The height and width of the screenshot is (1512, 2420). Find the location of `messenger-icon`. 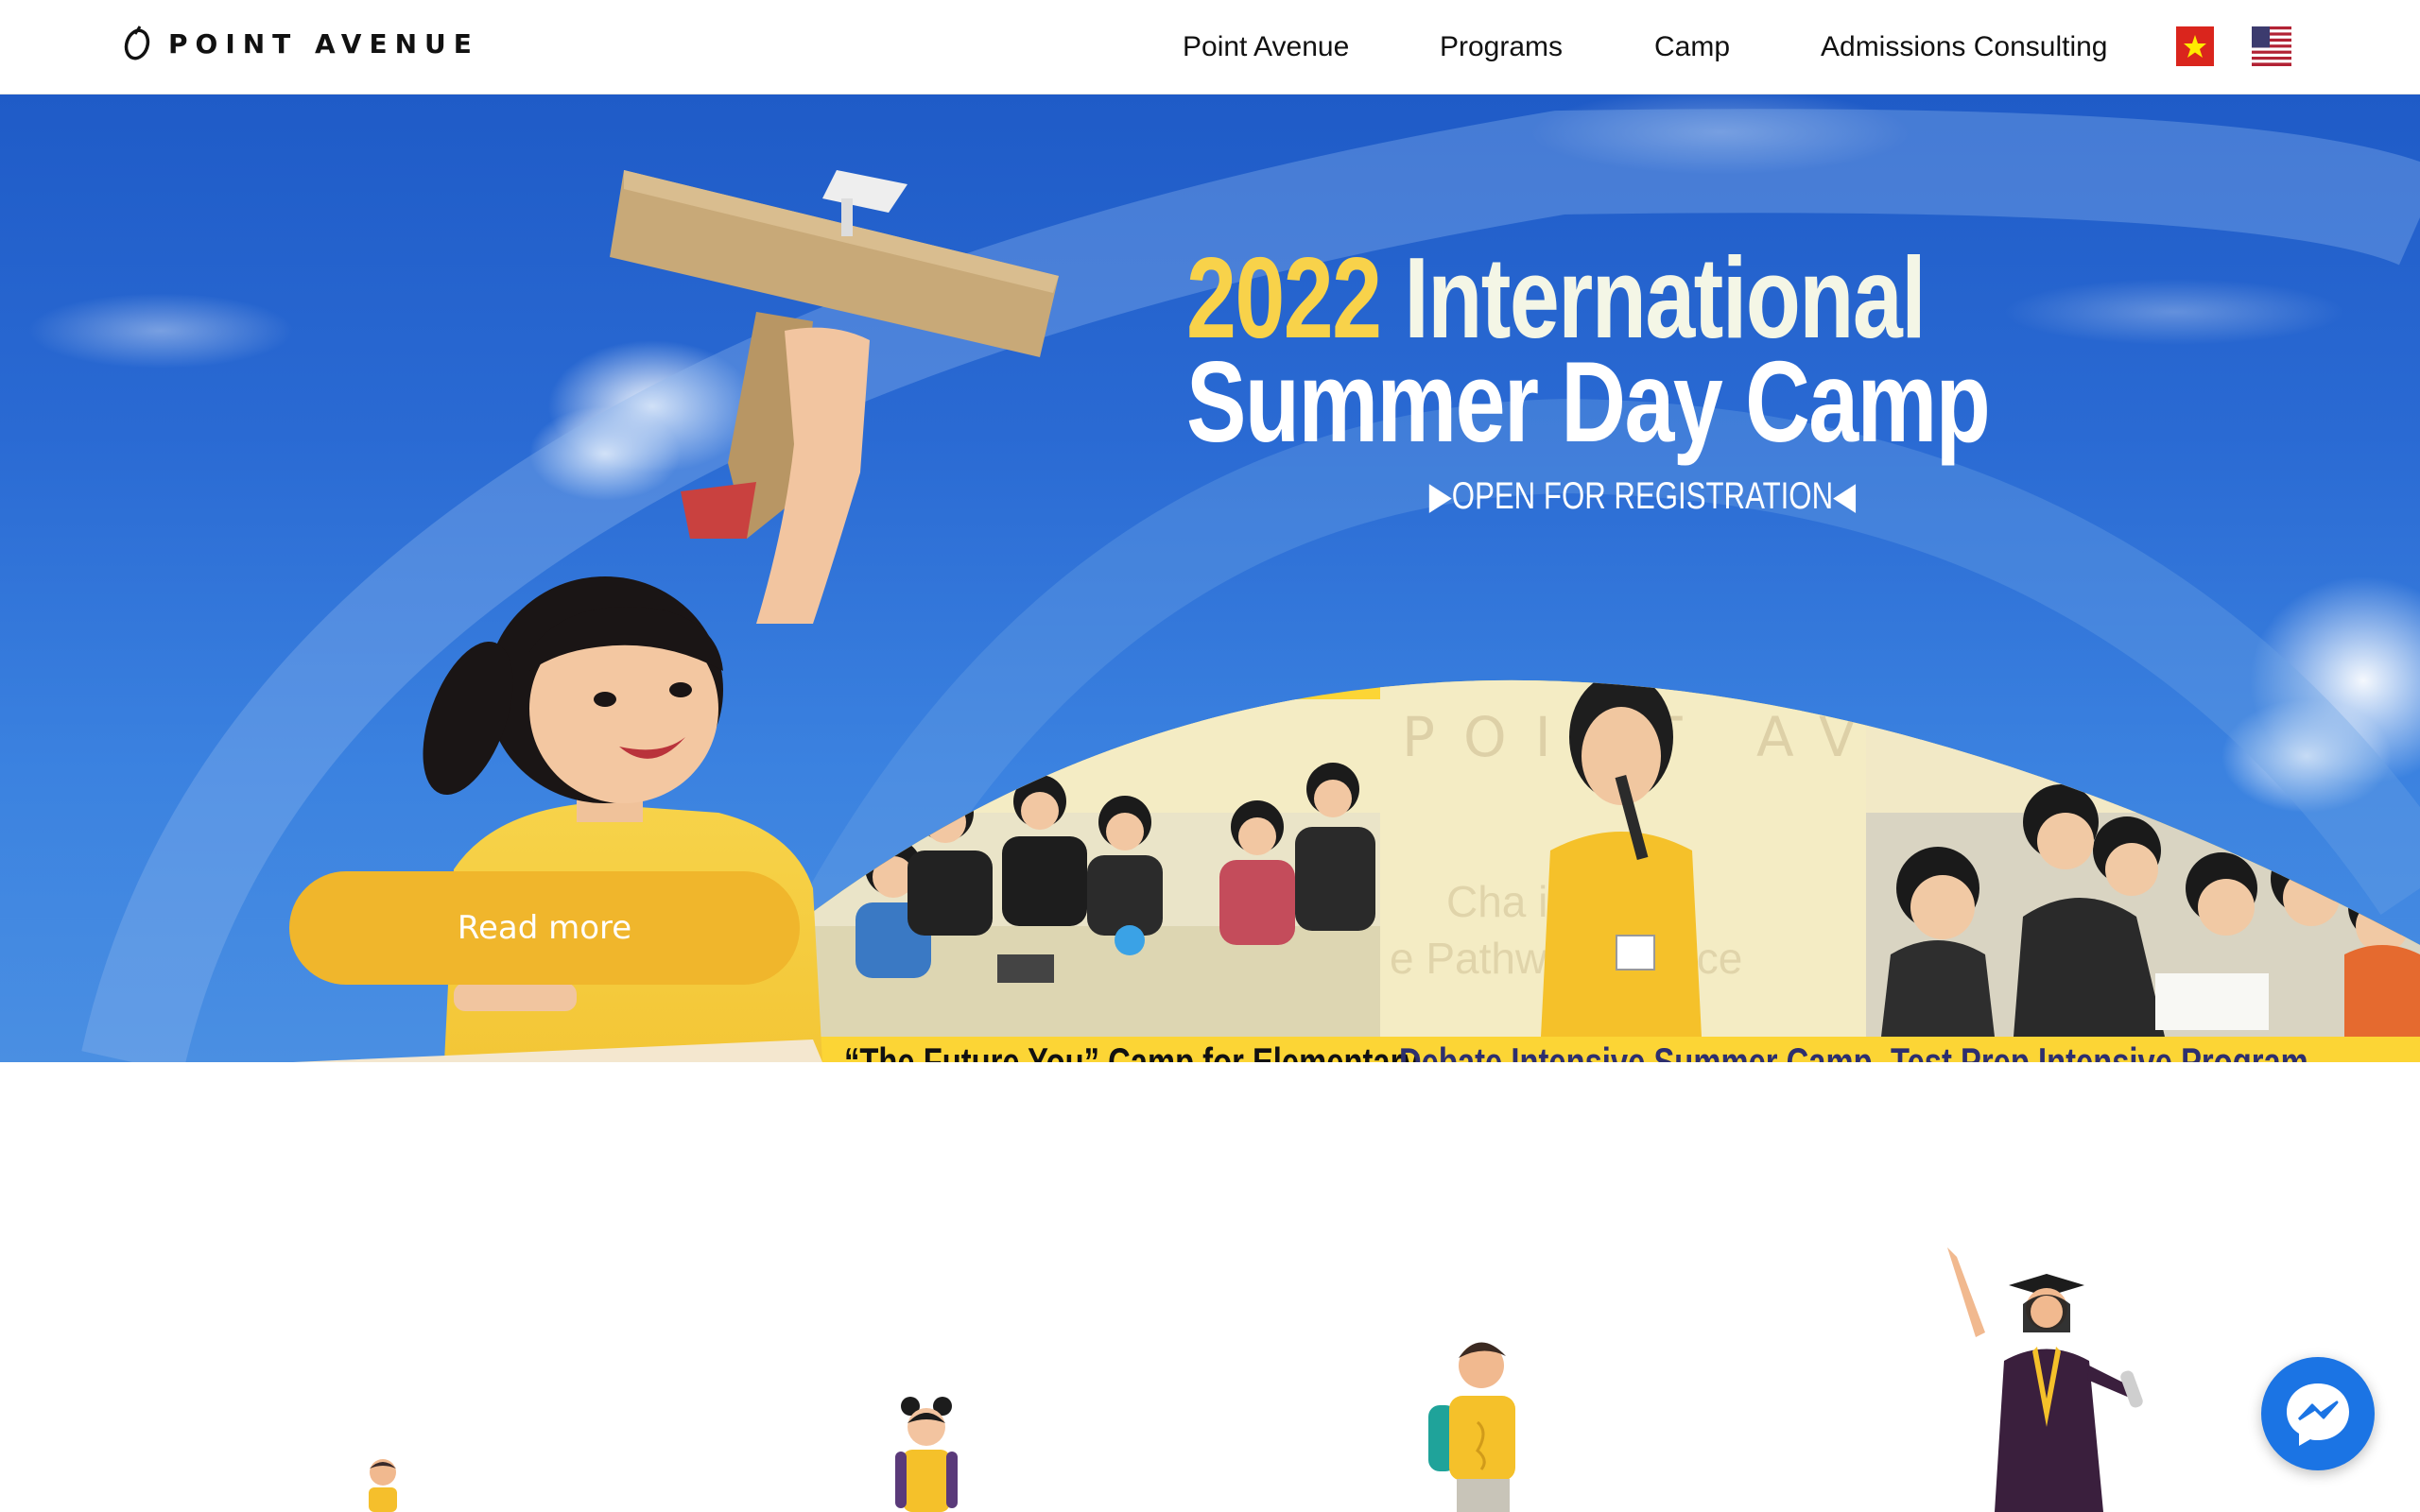

messenger-icon is located at coordinates (2318, 1414).